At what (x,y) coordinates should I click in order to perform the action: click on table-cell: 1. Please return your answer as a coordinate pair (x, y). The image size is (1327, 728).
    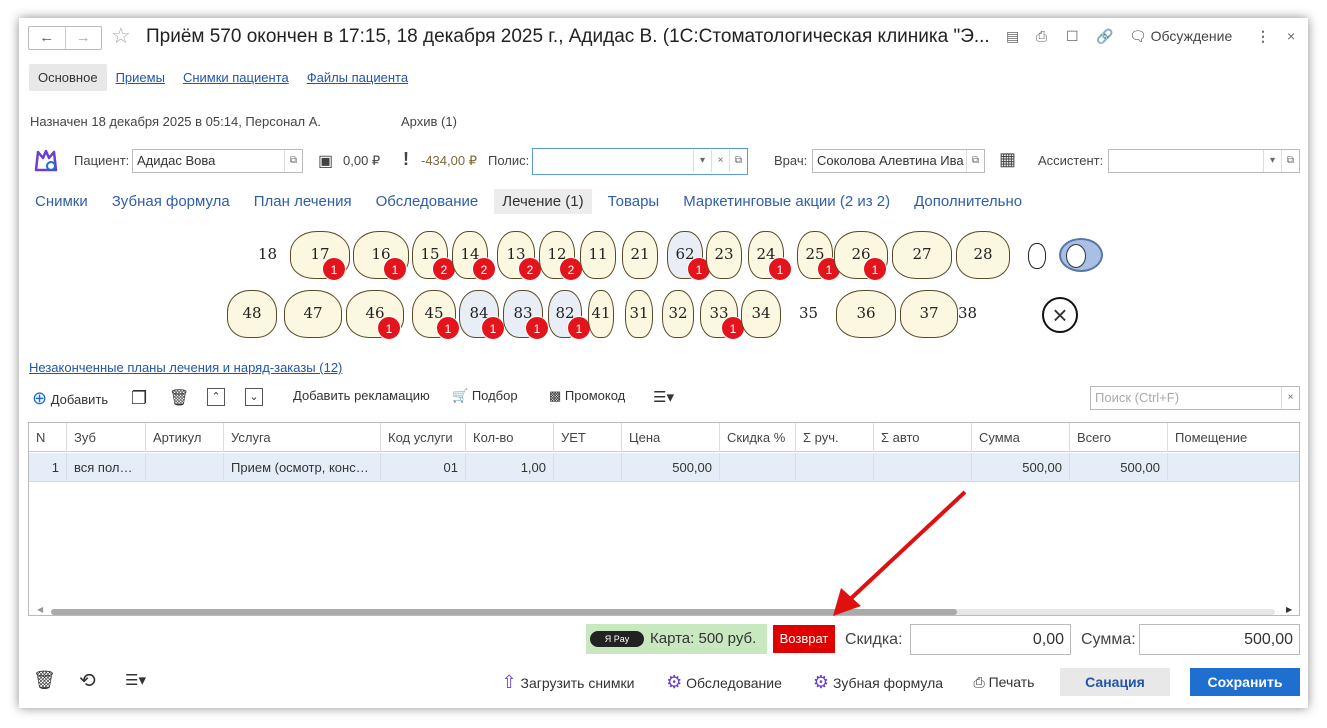
    Looking at the image, I should click on (48, 467).